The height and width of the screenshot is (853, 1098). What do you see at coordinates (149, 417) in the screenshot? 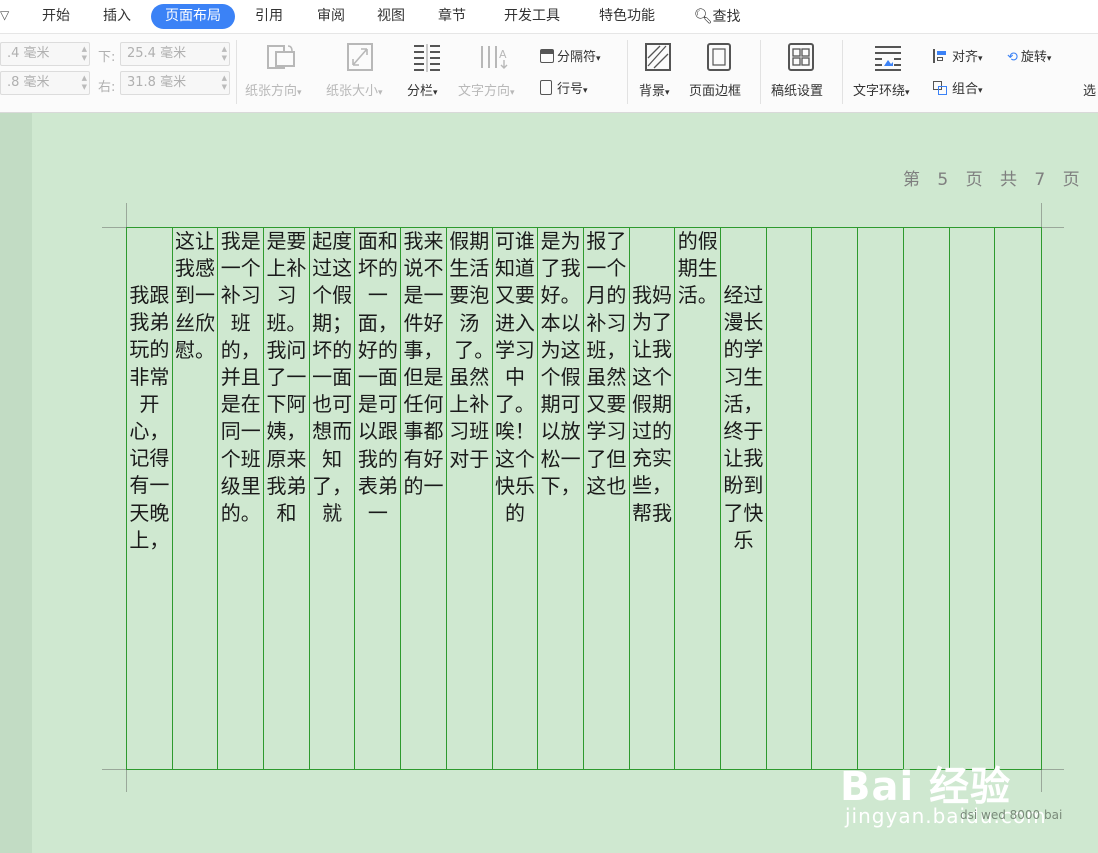
I see `column-text: 我跟我弟玩的非常开心，记得有一天晚上，` at bounding box center [149, 417].